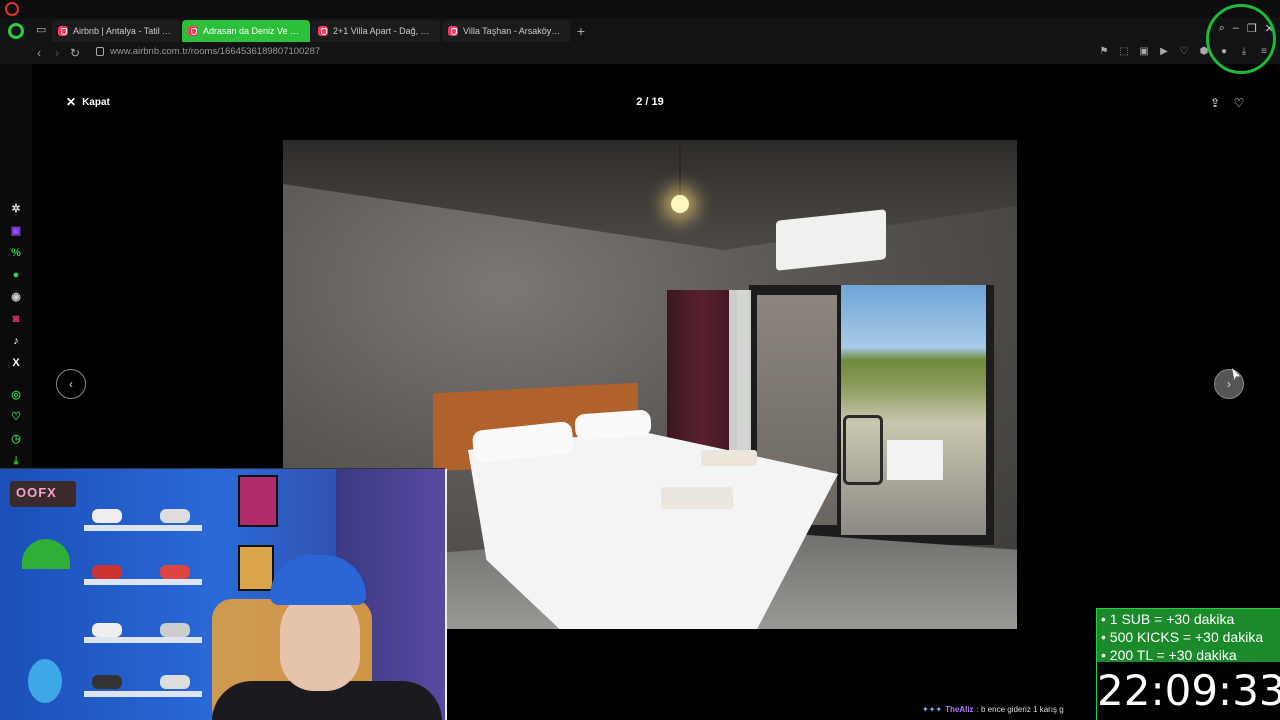 The width and height of the screenshot is (1280, 720). I want to click on chevron-right-icon: ›, so click(1229, 384).